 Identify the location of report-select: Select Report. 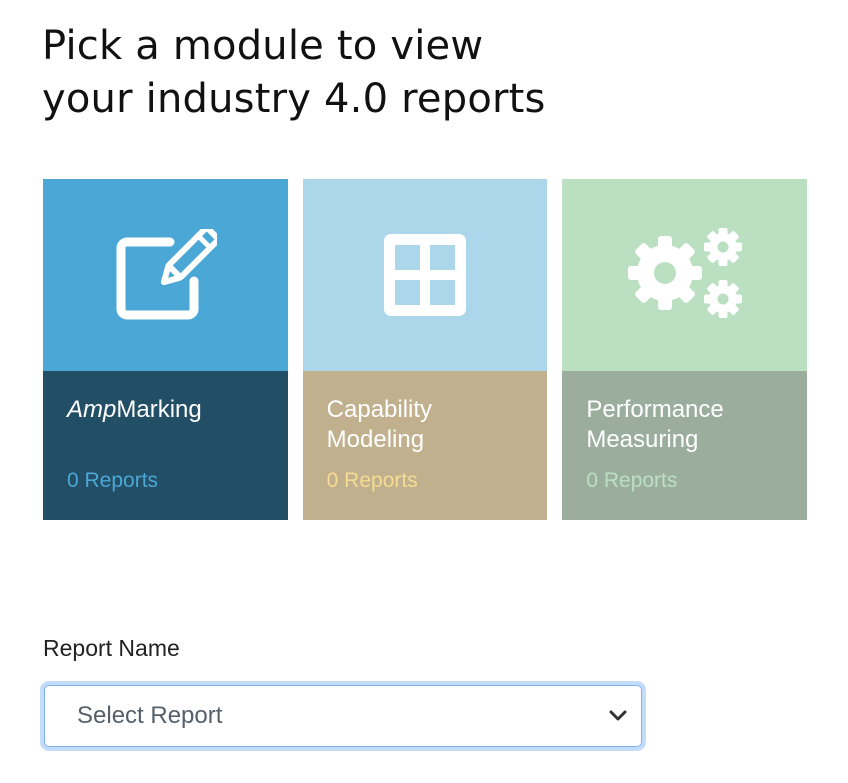
(343, 716).